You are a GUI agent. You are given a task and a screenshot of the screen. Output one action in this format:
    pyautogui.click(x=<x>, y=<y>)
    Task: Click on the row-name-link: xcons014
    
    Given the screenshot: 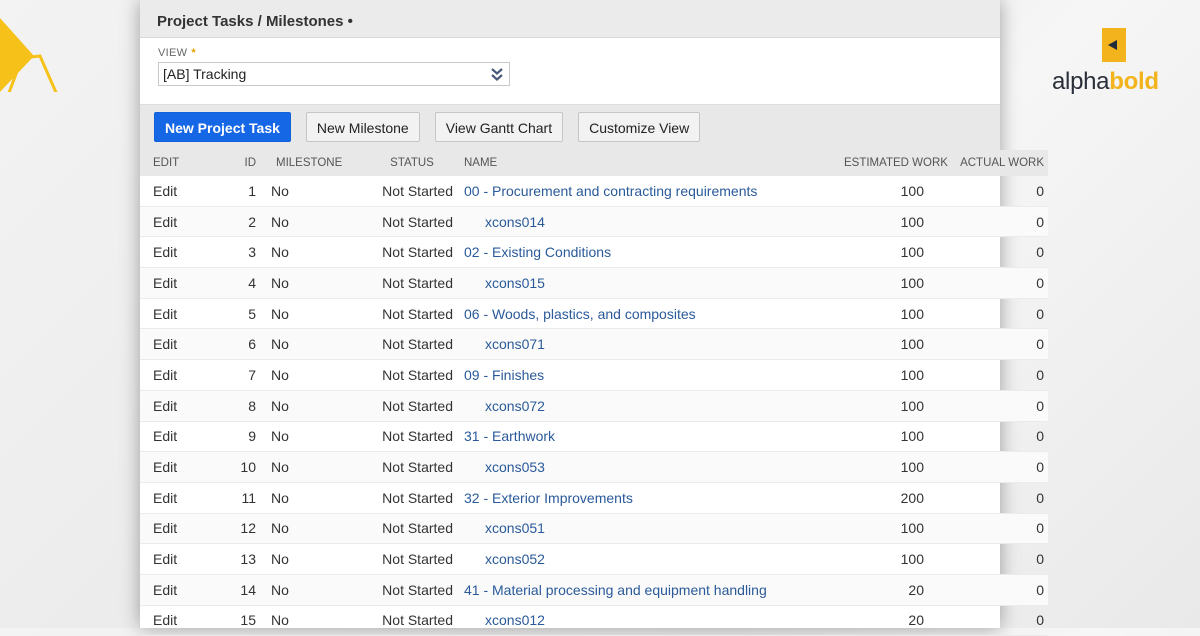 What is the action you would take?
    pyautogui.click(x=648, y=222)
    